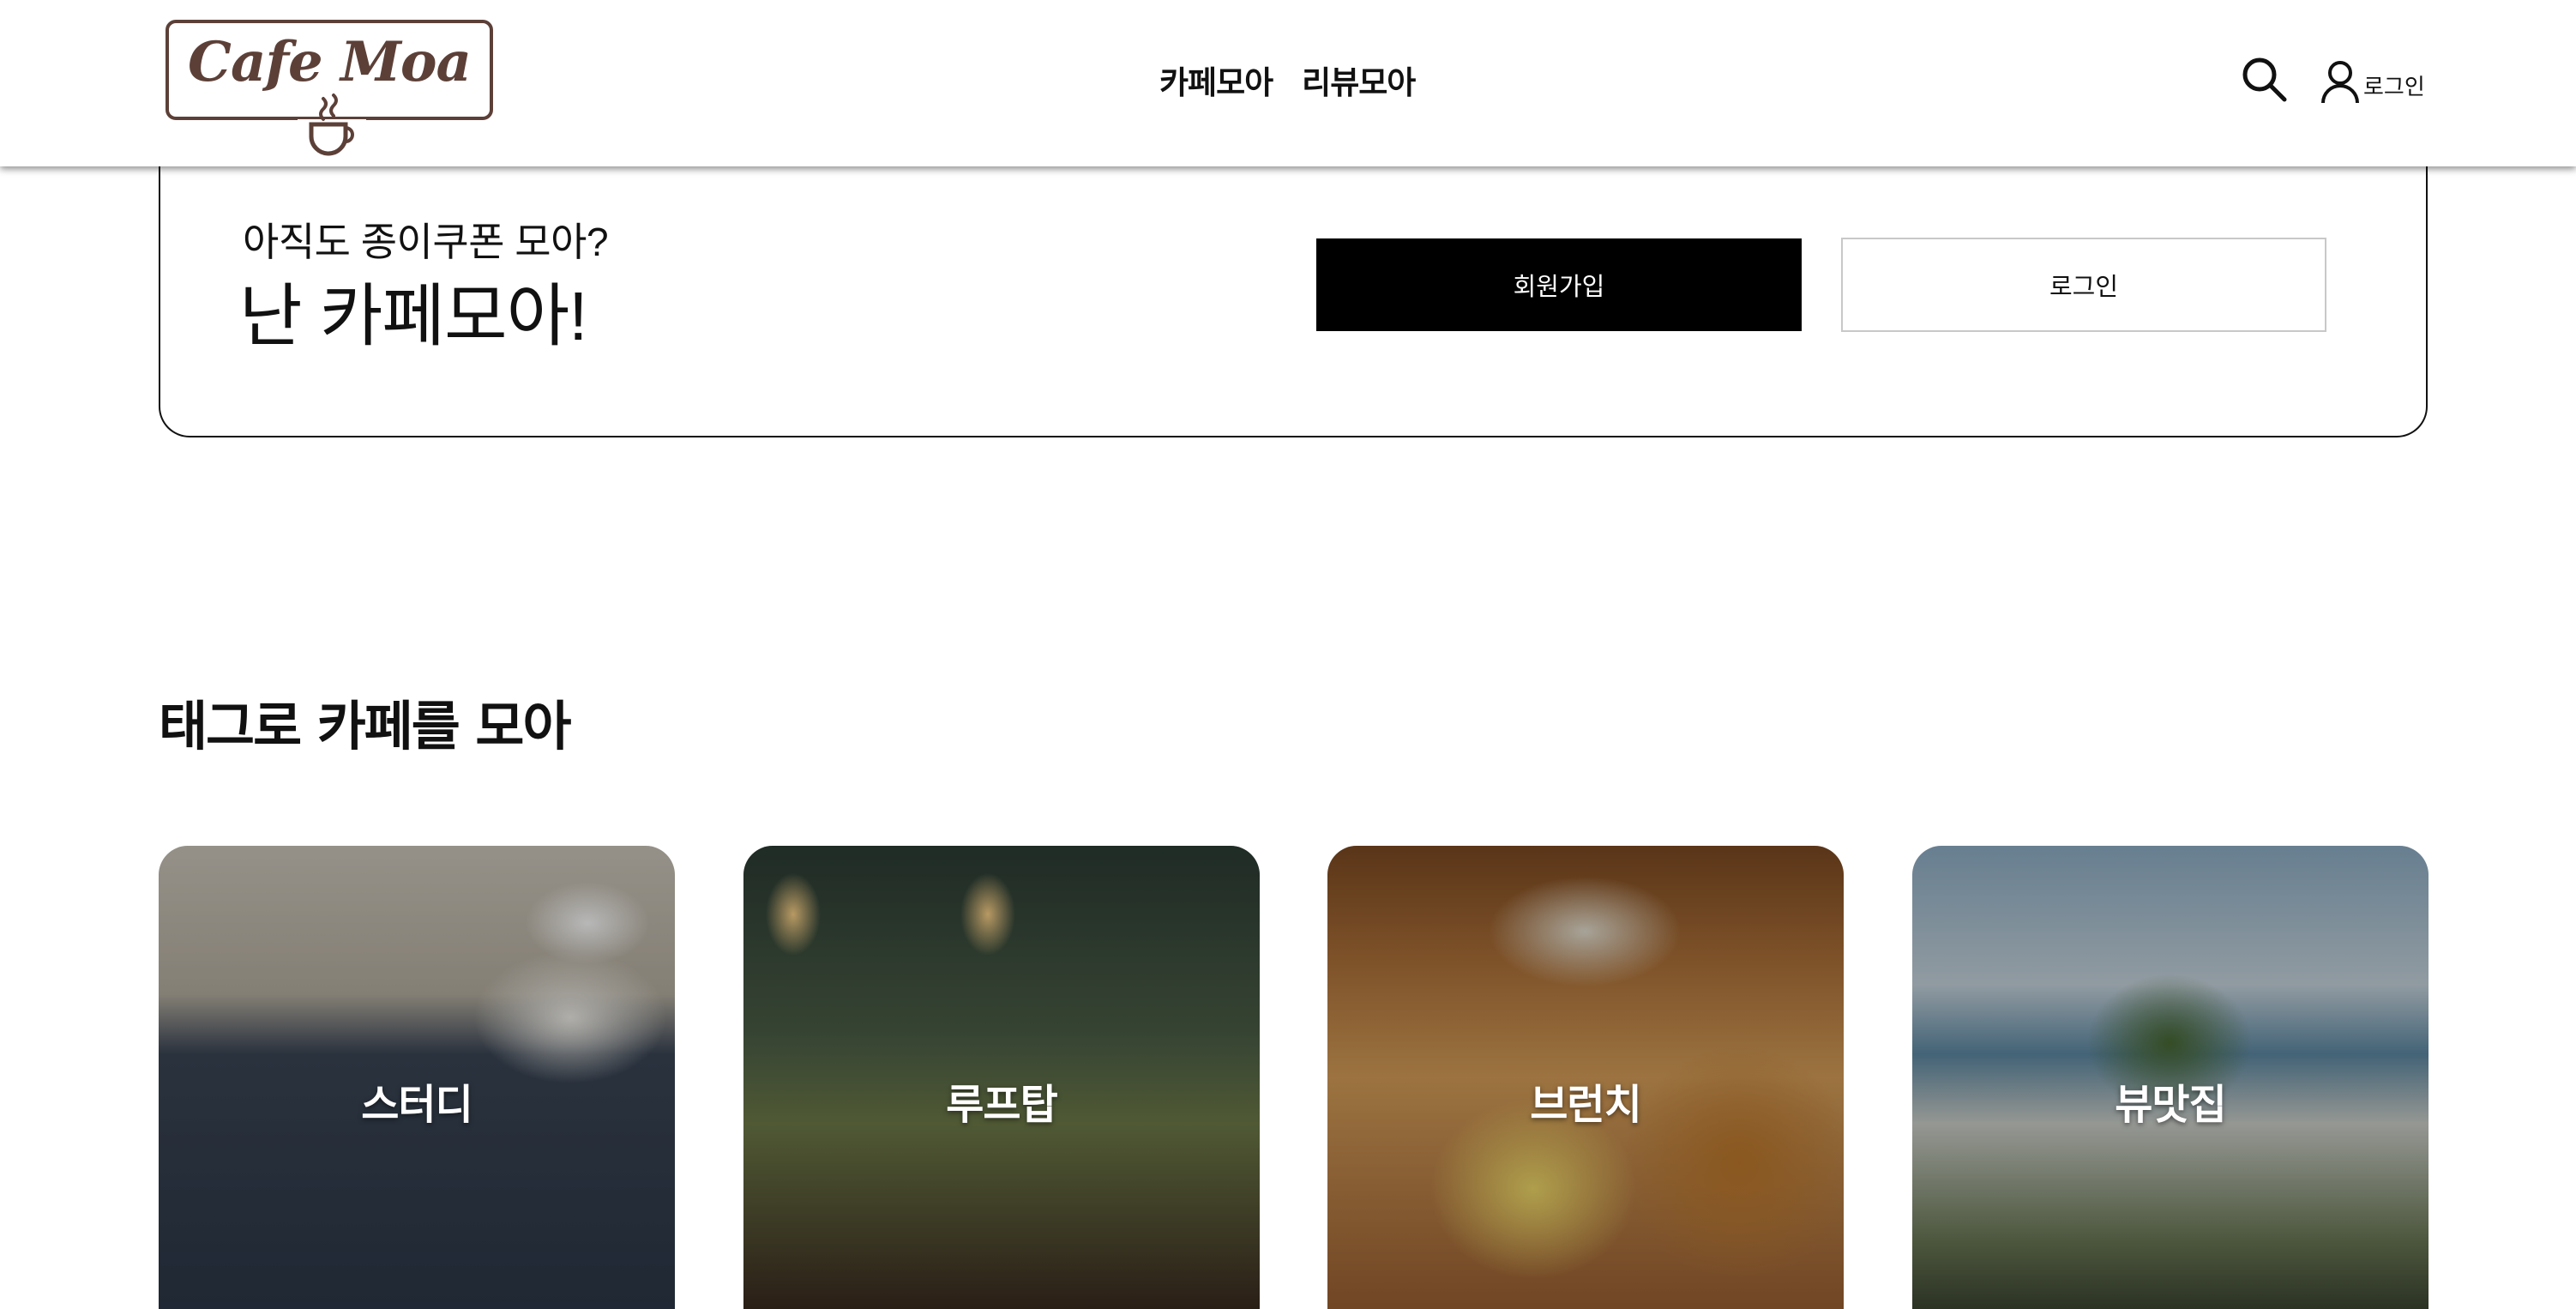 Image resolution: width=2576 pixels, height=1309 pixels. What do you see at coordinates (1585, 1105) in the screenshot?
I see `tag-label: 브런치` at bounding box center [1585, 1105].